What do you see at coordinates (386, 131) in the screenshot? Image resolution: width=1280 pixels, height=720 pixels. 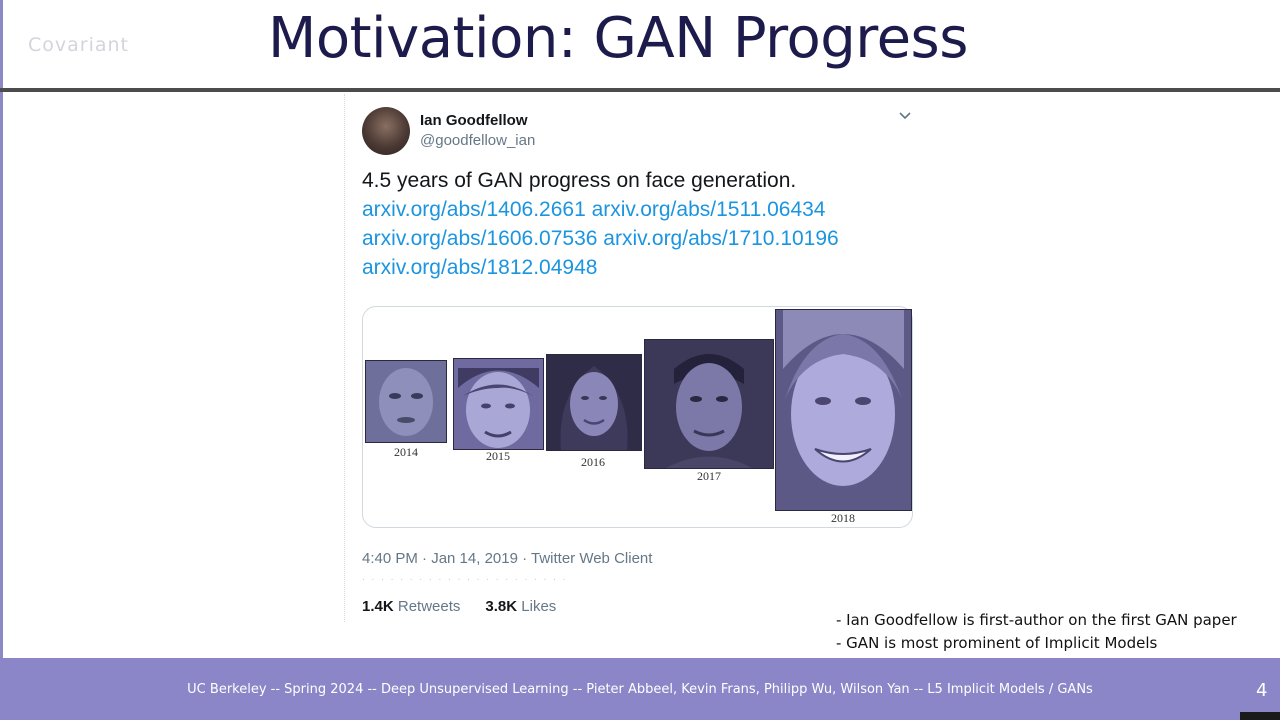 I see `avatar` at bounding box center [386, 131].